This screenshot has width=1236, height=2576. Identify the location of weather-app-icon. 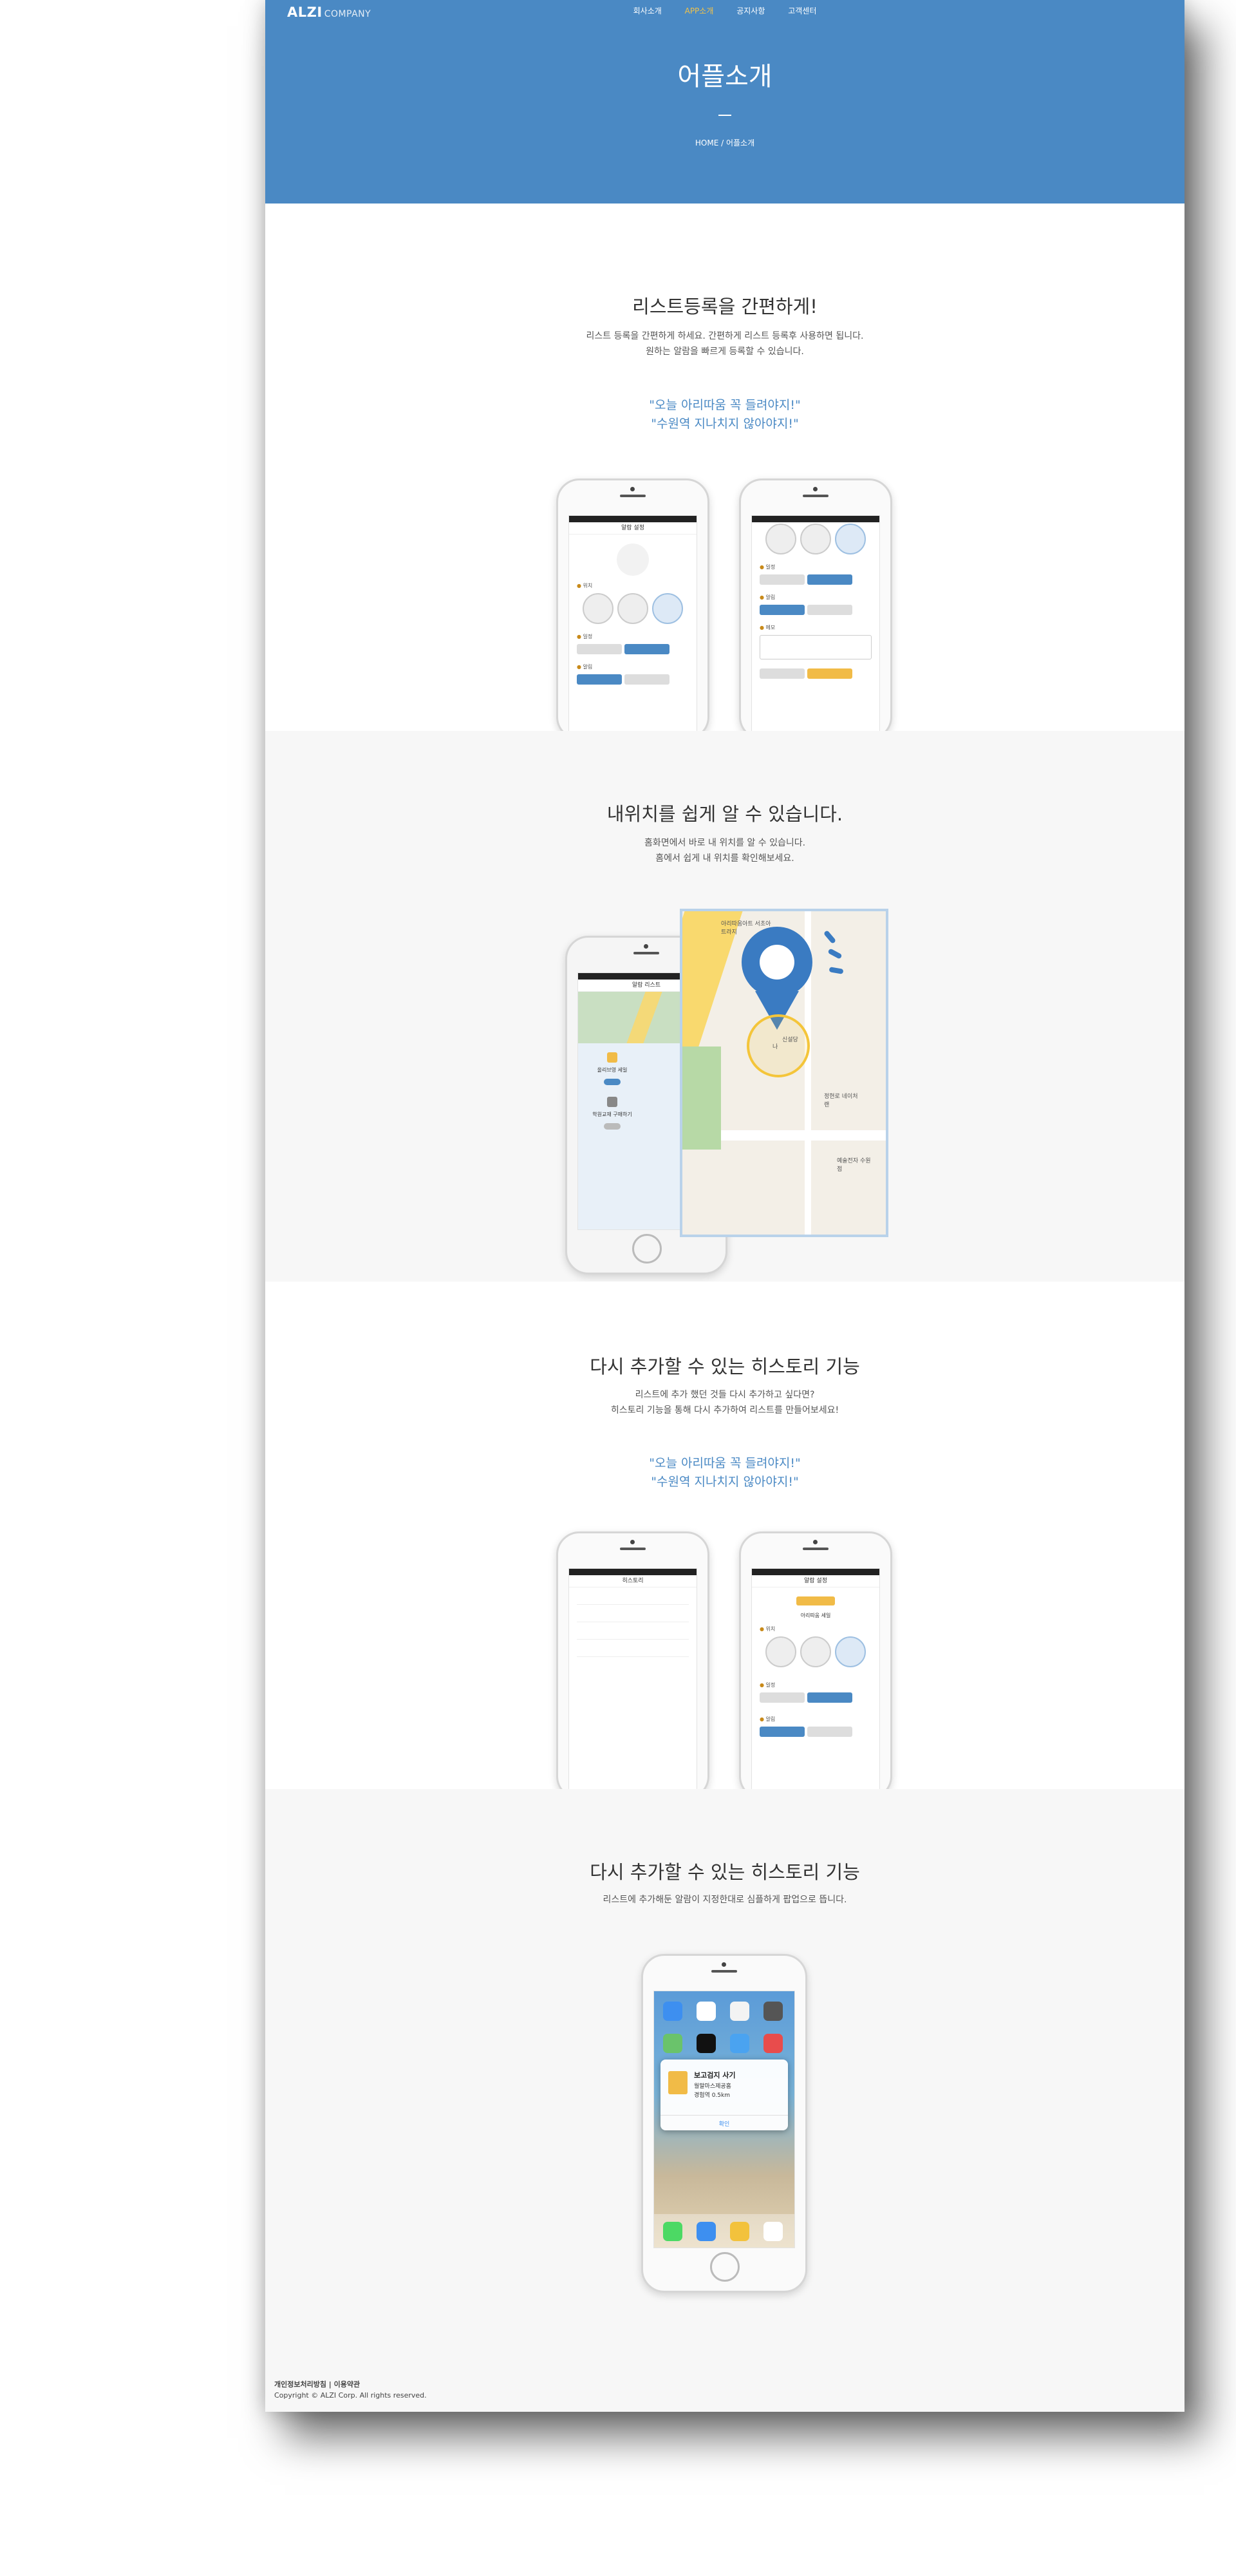
(739, 2043).